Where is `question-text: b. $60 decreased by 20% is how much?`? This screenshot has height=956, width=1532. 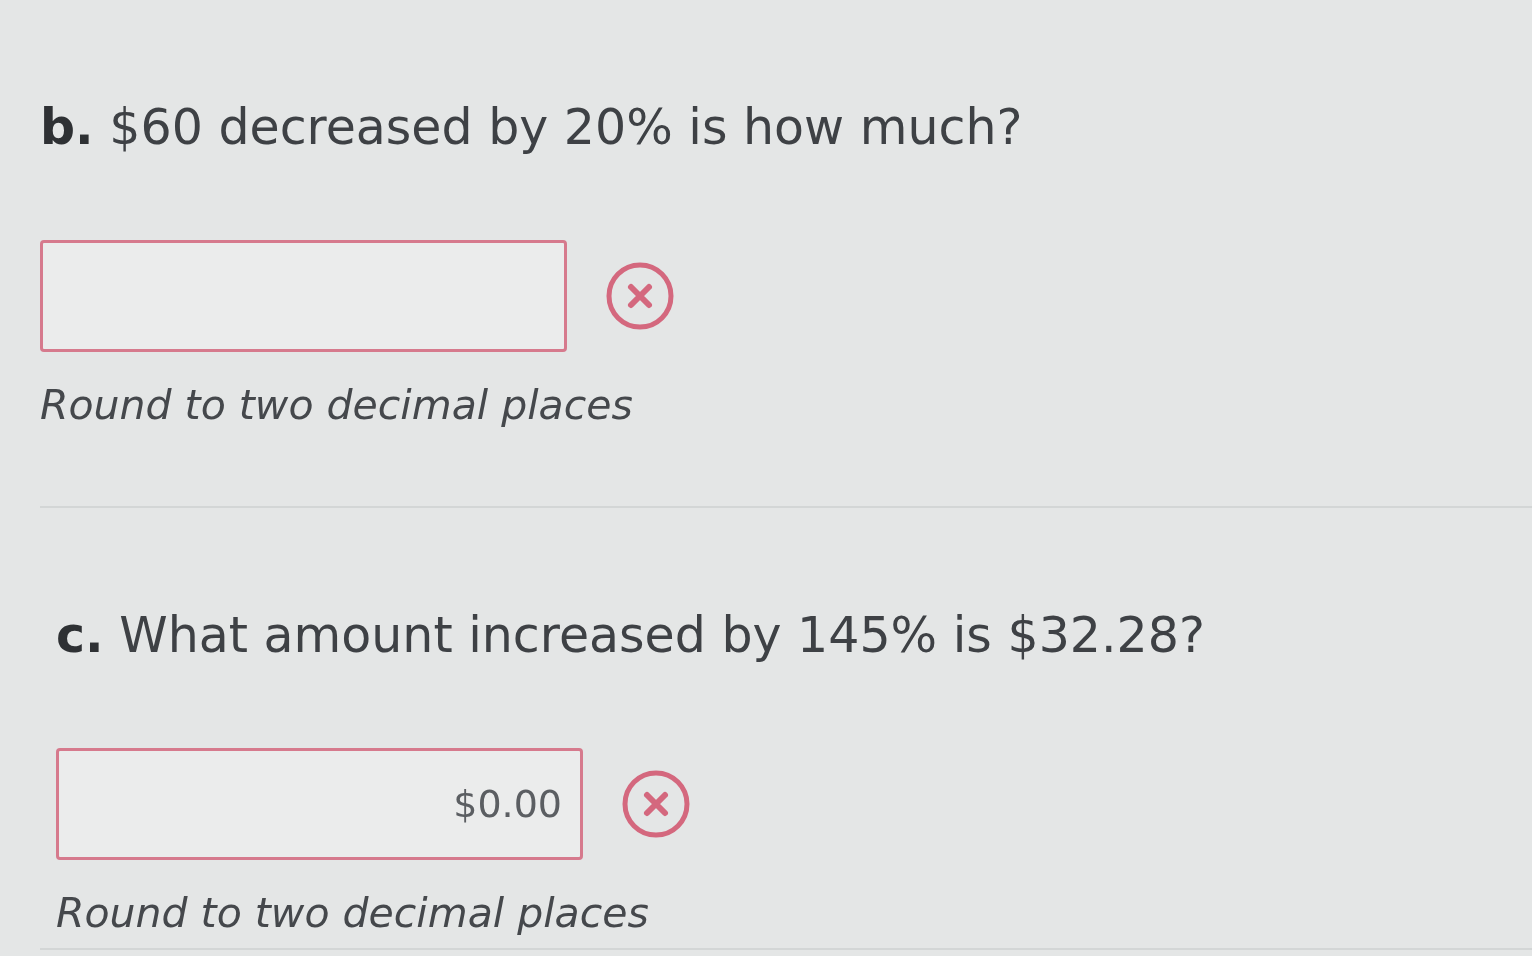 question-text: b. $60 decreased by 20% is how much? is located at coordinates (532, 128).